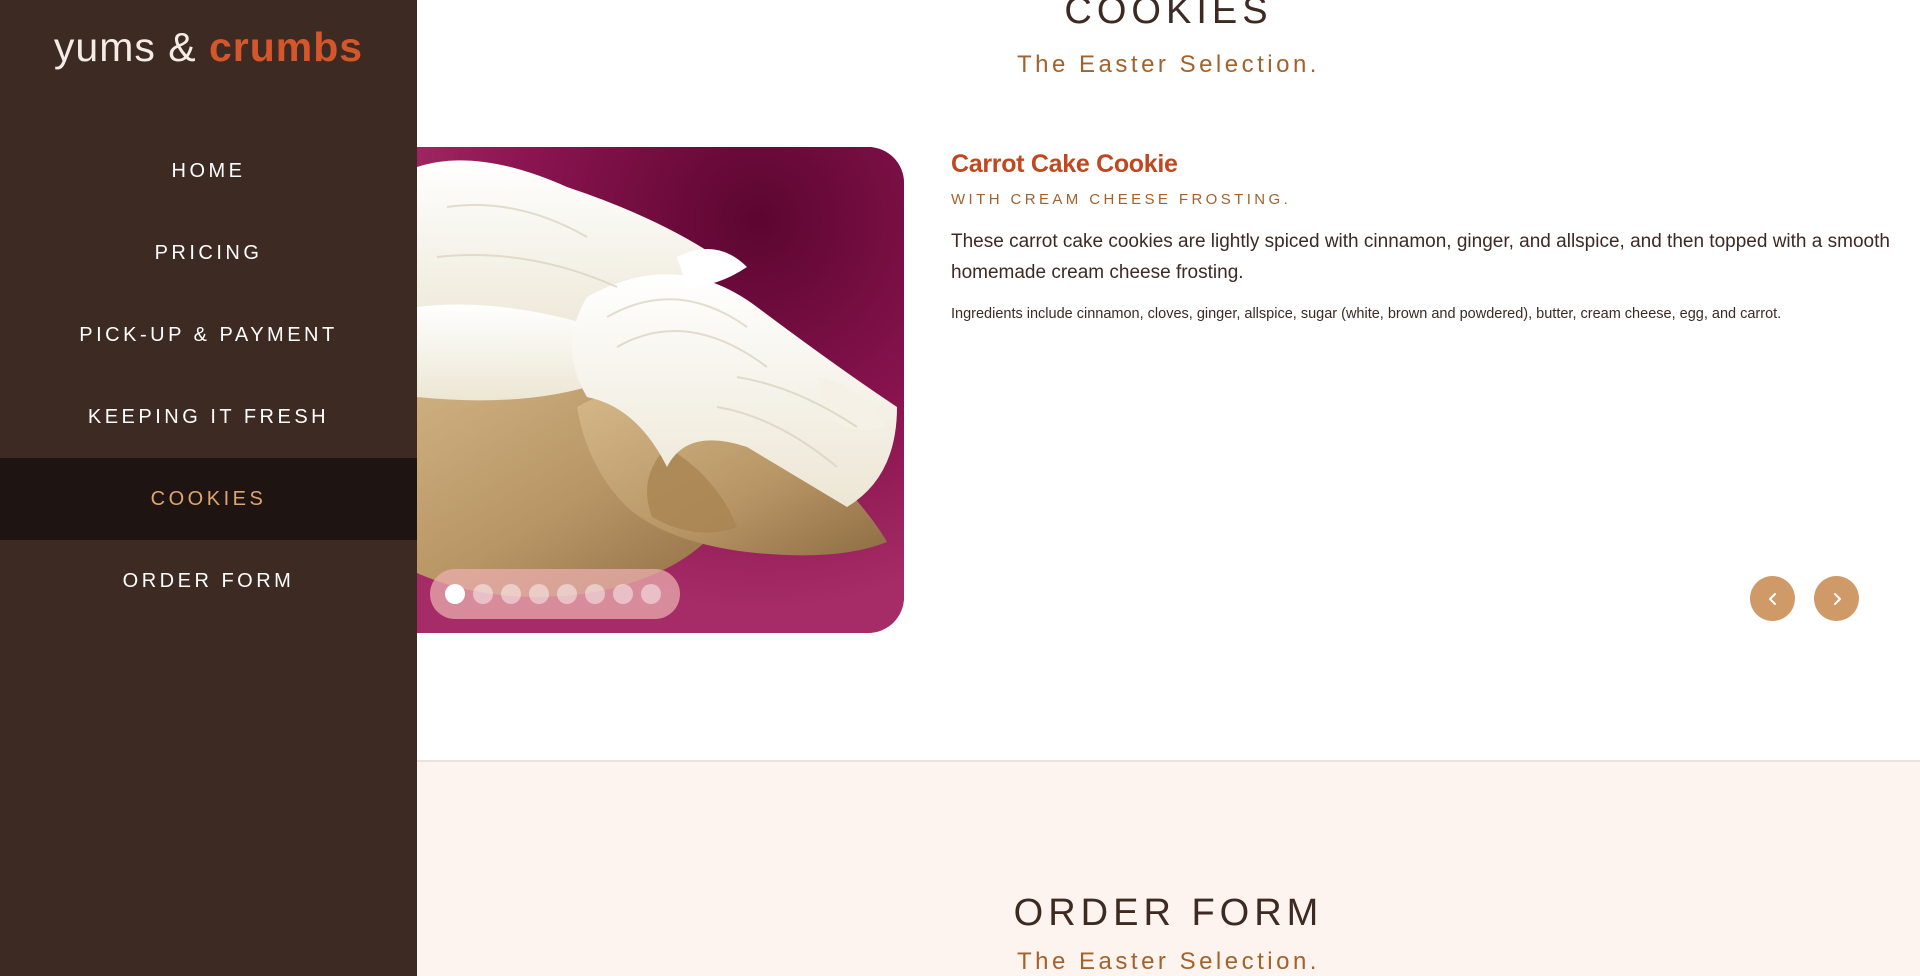  I want to click on chevron-right-icon, so click(1837, 598).